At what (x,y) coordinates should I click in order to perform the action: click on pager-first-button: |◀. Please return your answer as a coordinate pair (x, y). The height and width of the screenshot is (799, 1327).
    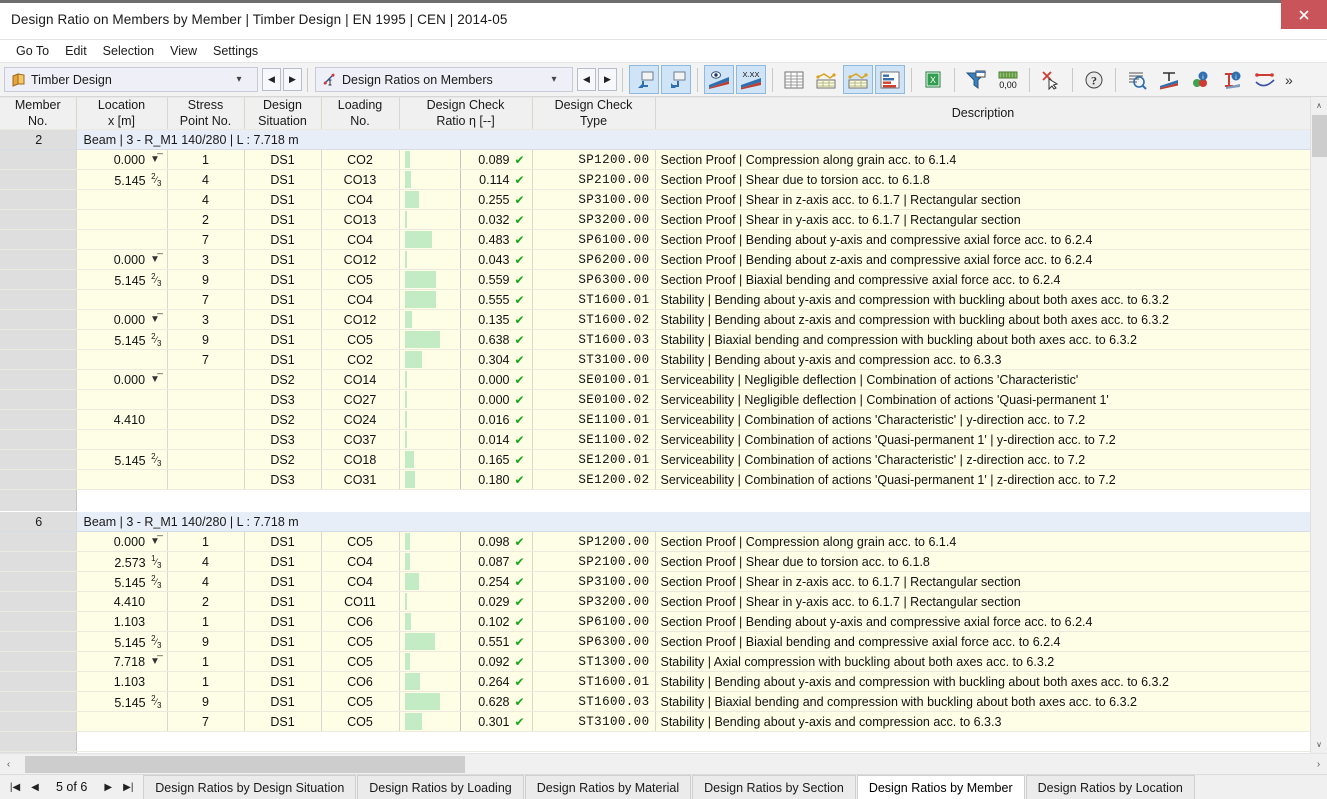
    Looking at the image, I should click on (15, 787).